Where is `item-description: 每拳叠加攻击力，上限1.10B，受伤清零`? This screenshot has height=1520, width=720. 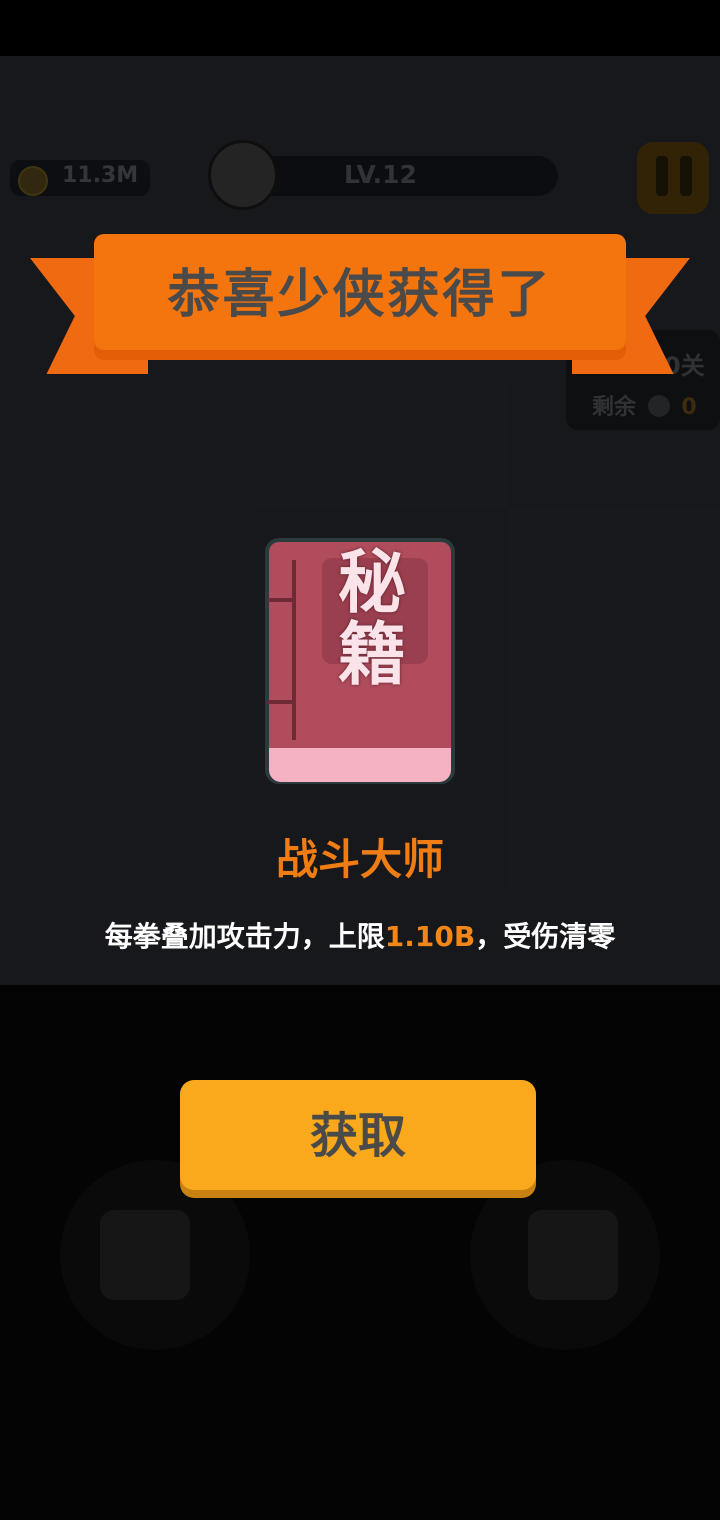
item-description: 每拳叠加攻击力，上限1.10B，受伤清零 is located at coordinates (360, 935).